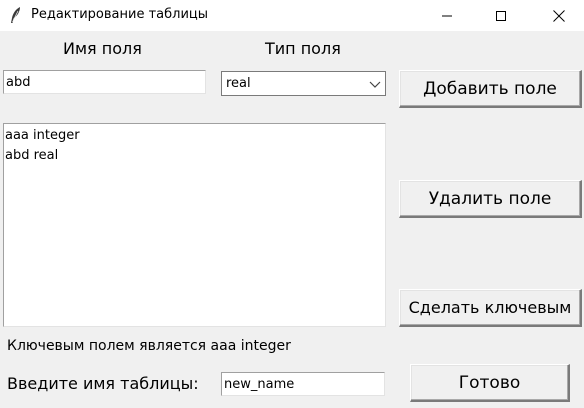 The height and width of the screenshot is (408, 584). I want to click on field-name-label: Имя поля, so click(102, 48).